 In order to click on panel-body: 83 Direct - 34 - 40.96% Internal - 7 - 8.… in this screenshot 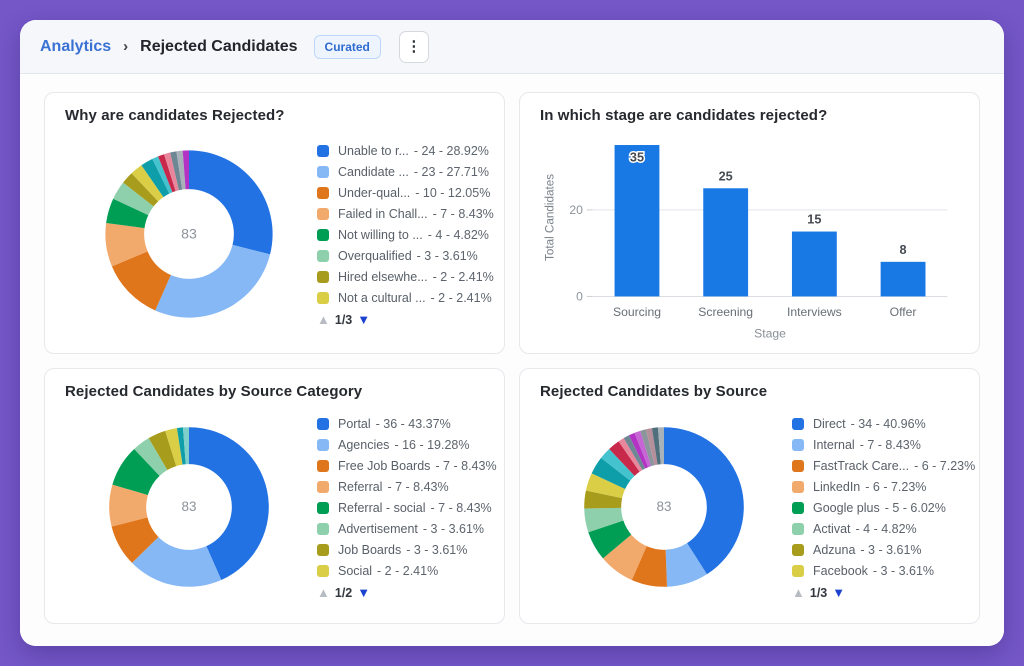, I will do `click(757, 506)`.